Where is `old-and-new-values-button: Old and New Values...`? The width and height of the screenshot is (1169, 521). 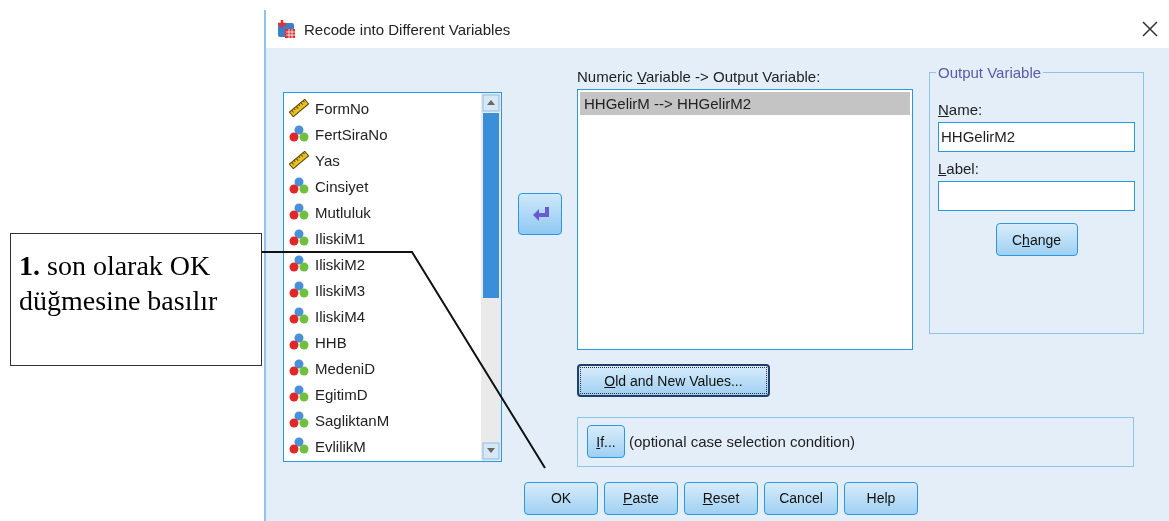
old-and-new-values-button: Old and New Values... is located at coordinates (673, 380).